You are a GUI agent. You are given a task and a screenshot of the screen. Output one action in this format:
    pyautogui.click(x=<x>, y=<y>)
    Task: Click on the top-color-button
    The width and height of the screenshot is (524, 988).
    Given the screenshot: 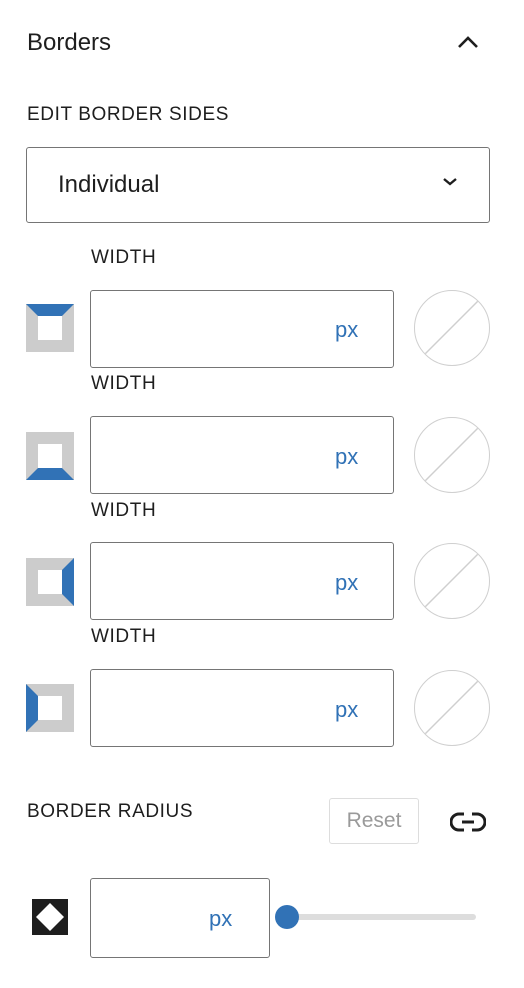 What is the action you would take?
    pyautogui.click(x=452, y=328)
    